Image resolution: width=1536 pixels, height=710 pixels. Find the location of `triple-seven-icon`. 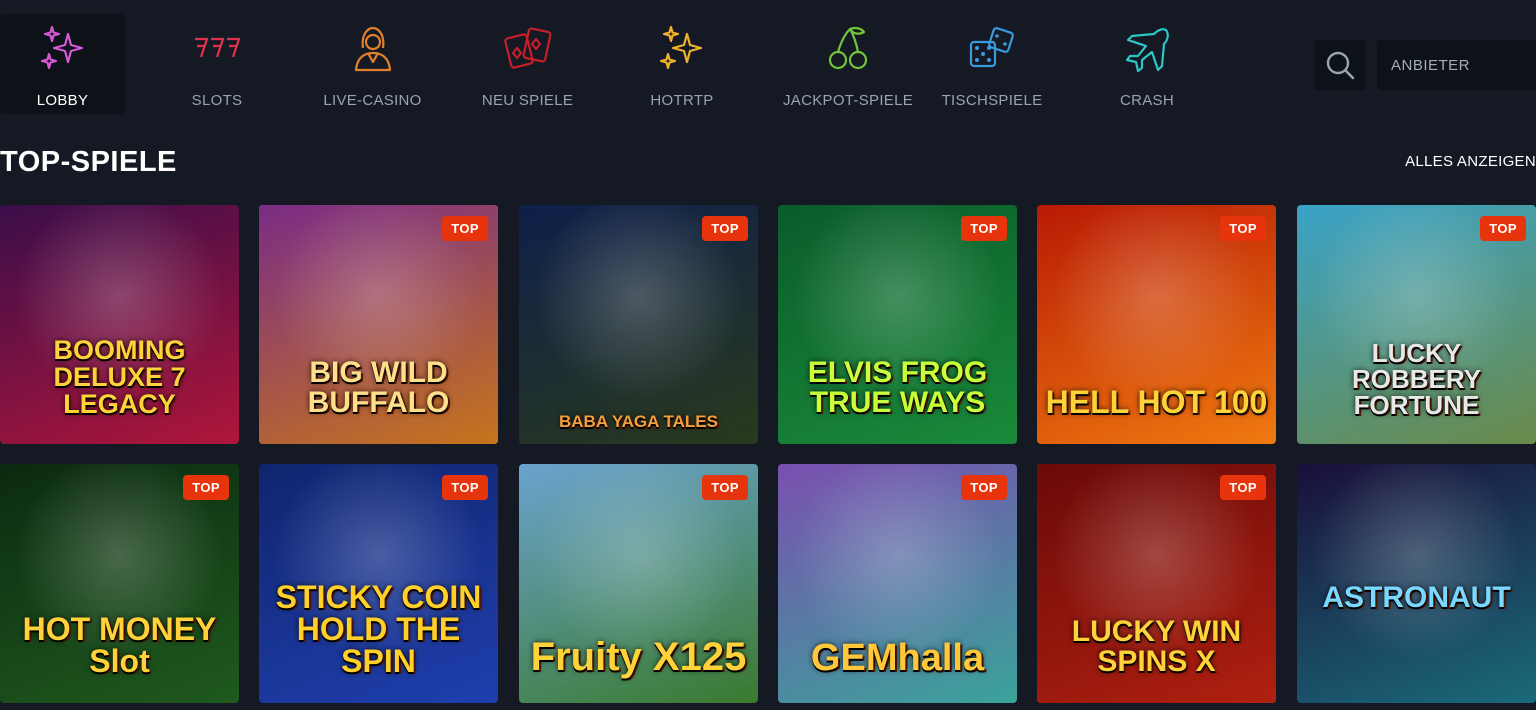

triple-seven-icon is located at coordinates (217, 49).